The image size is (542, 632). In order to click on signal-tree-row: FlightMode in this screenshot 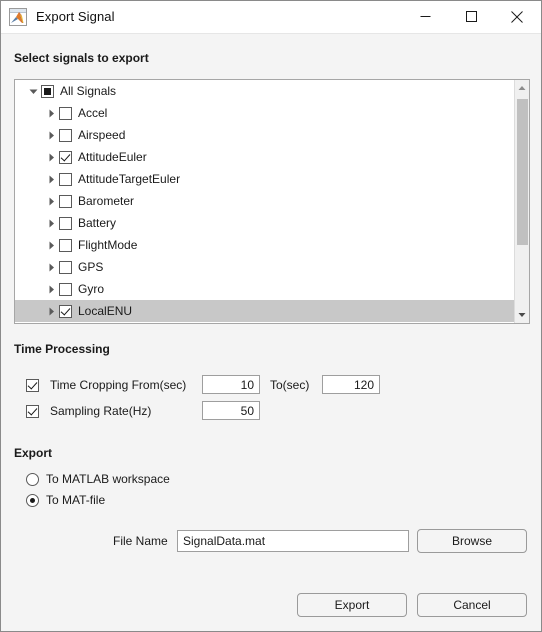, I will do `click(265, 245)`.